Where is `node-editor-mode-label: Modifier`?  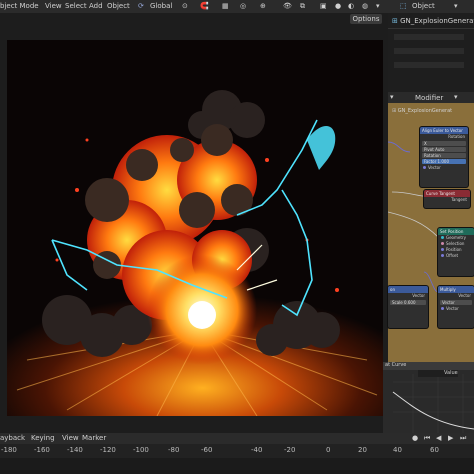
node-editor-mode-label: Modifier is located at coordinates (429, 98).